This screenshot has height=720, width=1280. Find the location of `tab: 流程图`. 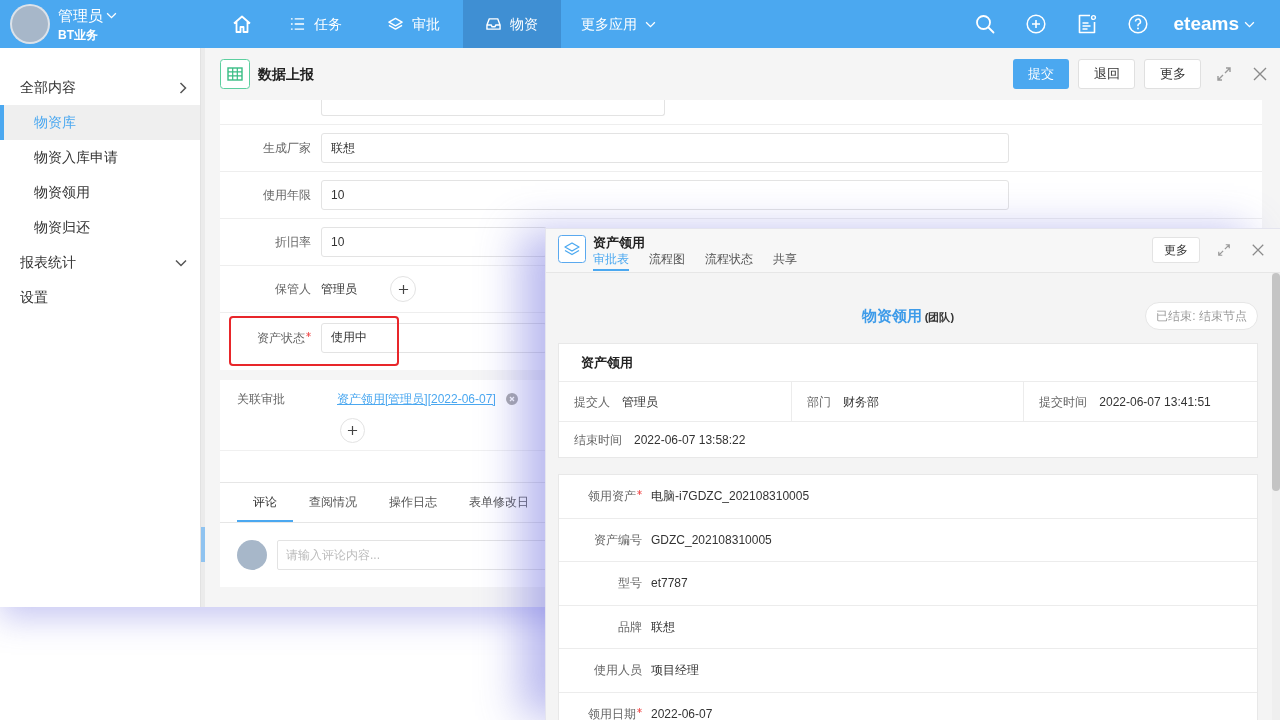

tab: 流程图 is located at coordinates (667, 261).